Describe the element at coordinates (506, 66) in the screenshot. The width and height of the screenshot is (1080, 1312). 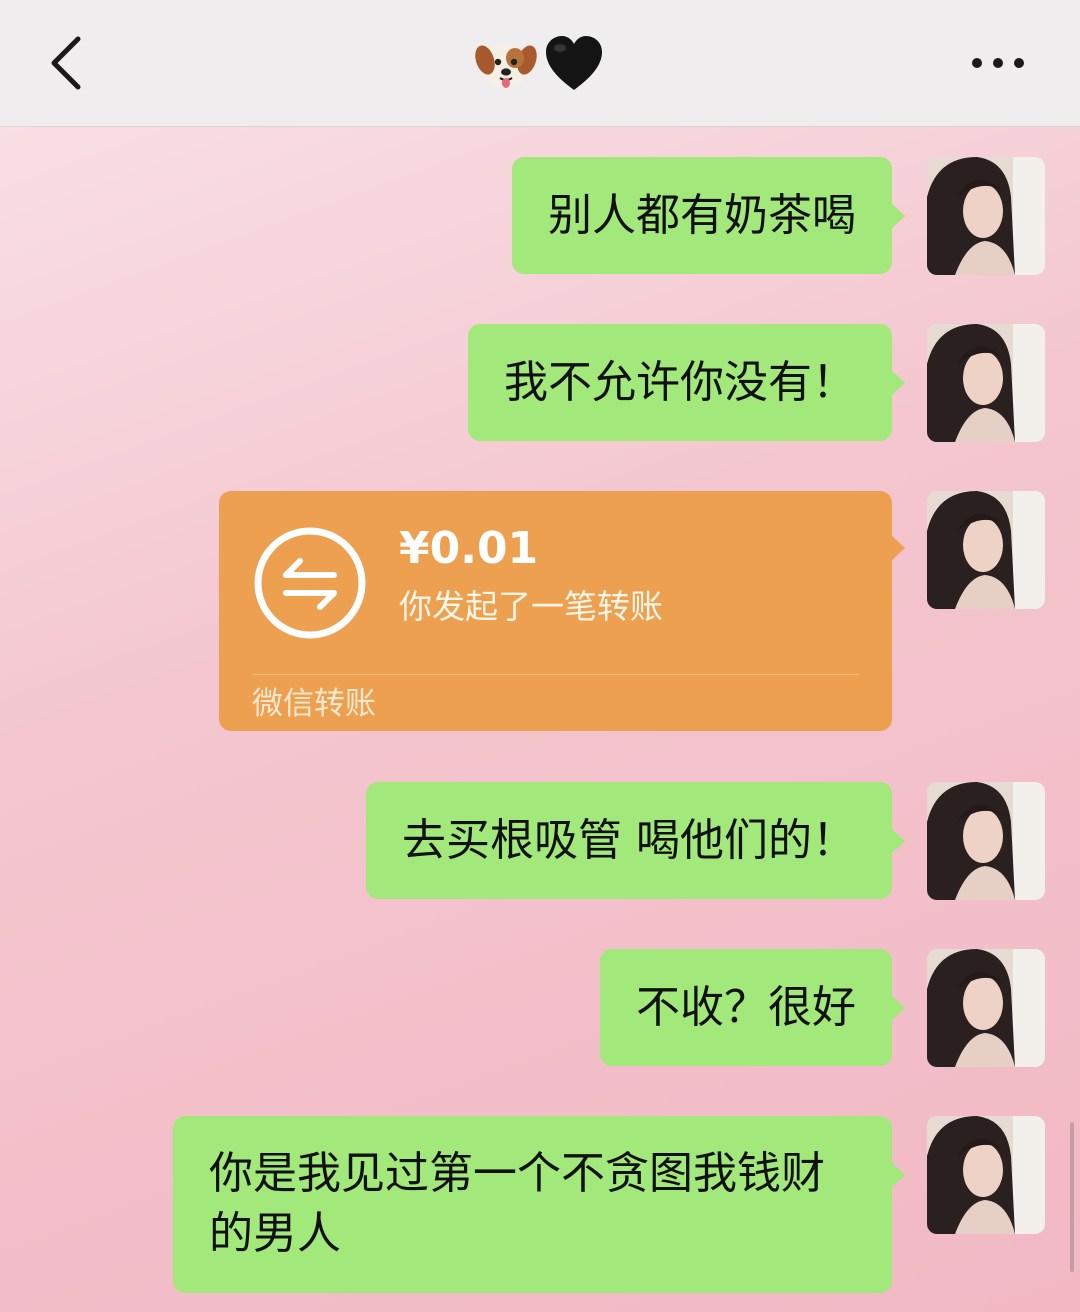
I see `dog-face-icon` at that location.